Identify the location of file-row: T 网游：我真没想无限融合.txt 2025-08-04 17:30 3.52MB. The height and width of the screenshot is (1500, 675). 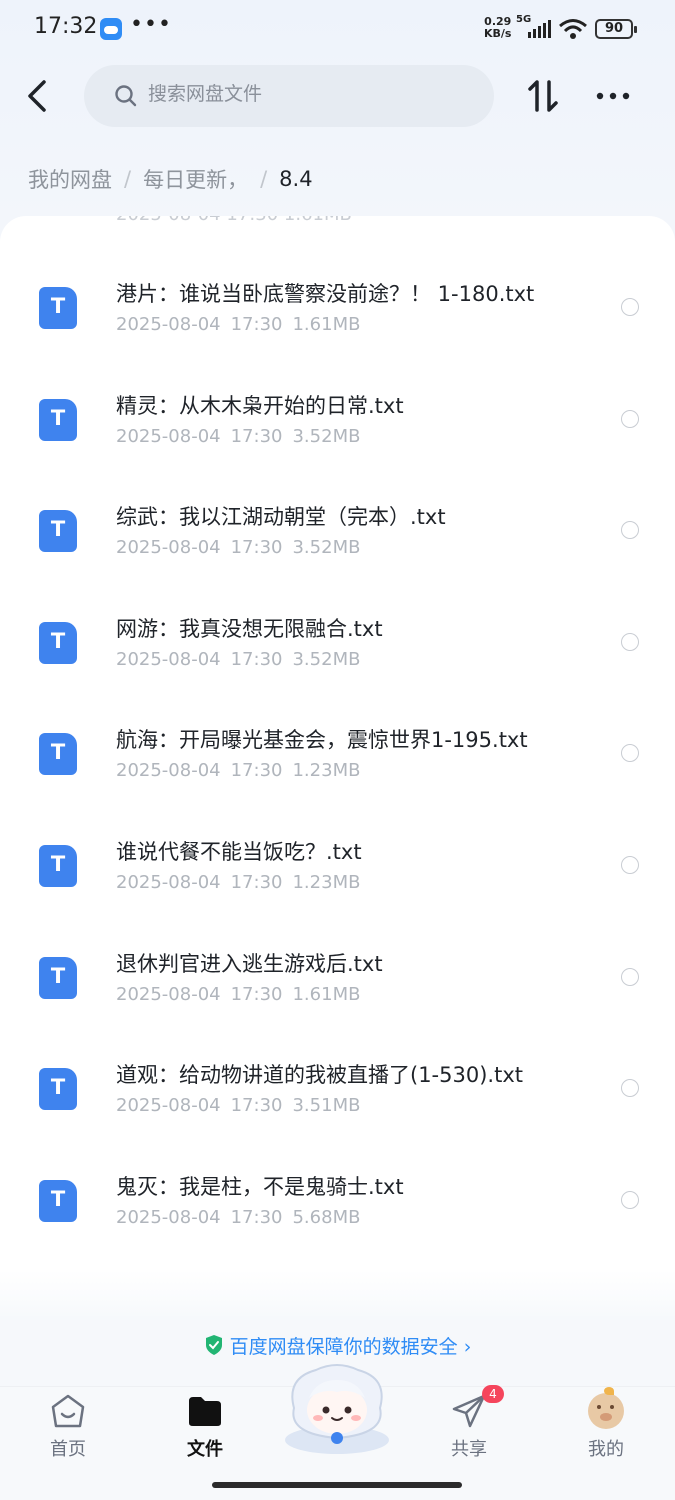
(337, 641).